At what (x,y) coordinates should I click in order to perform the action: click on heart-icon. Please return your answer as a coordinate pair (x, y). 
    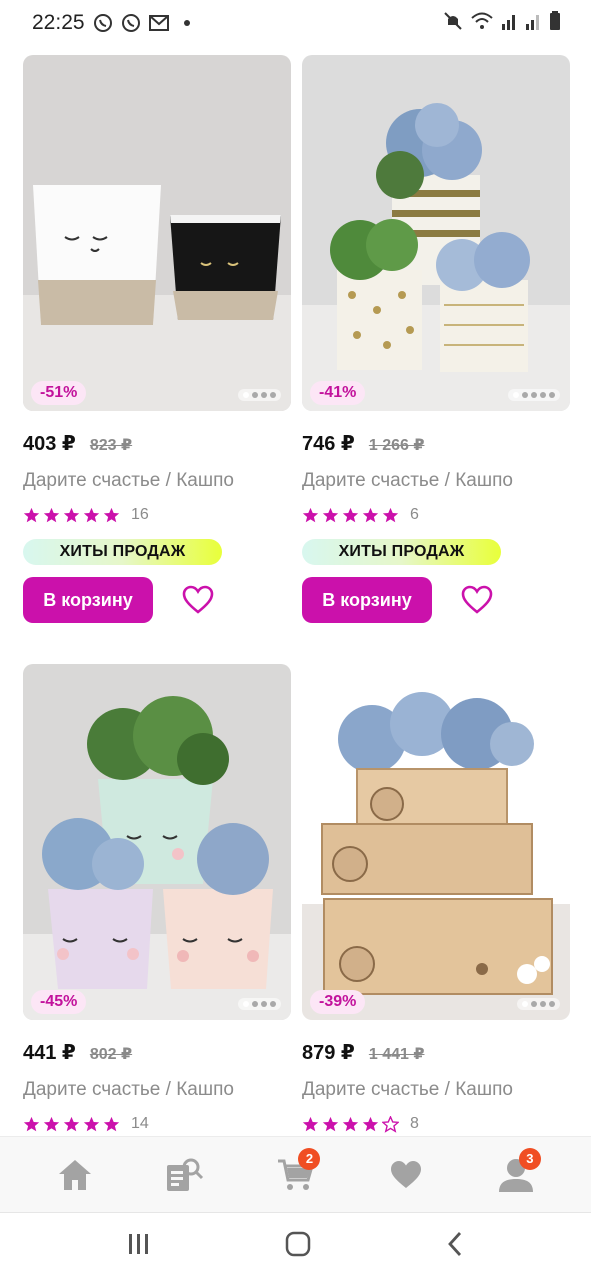
    Looking at the image, I should click on (405, 1174).